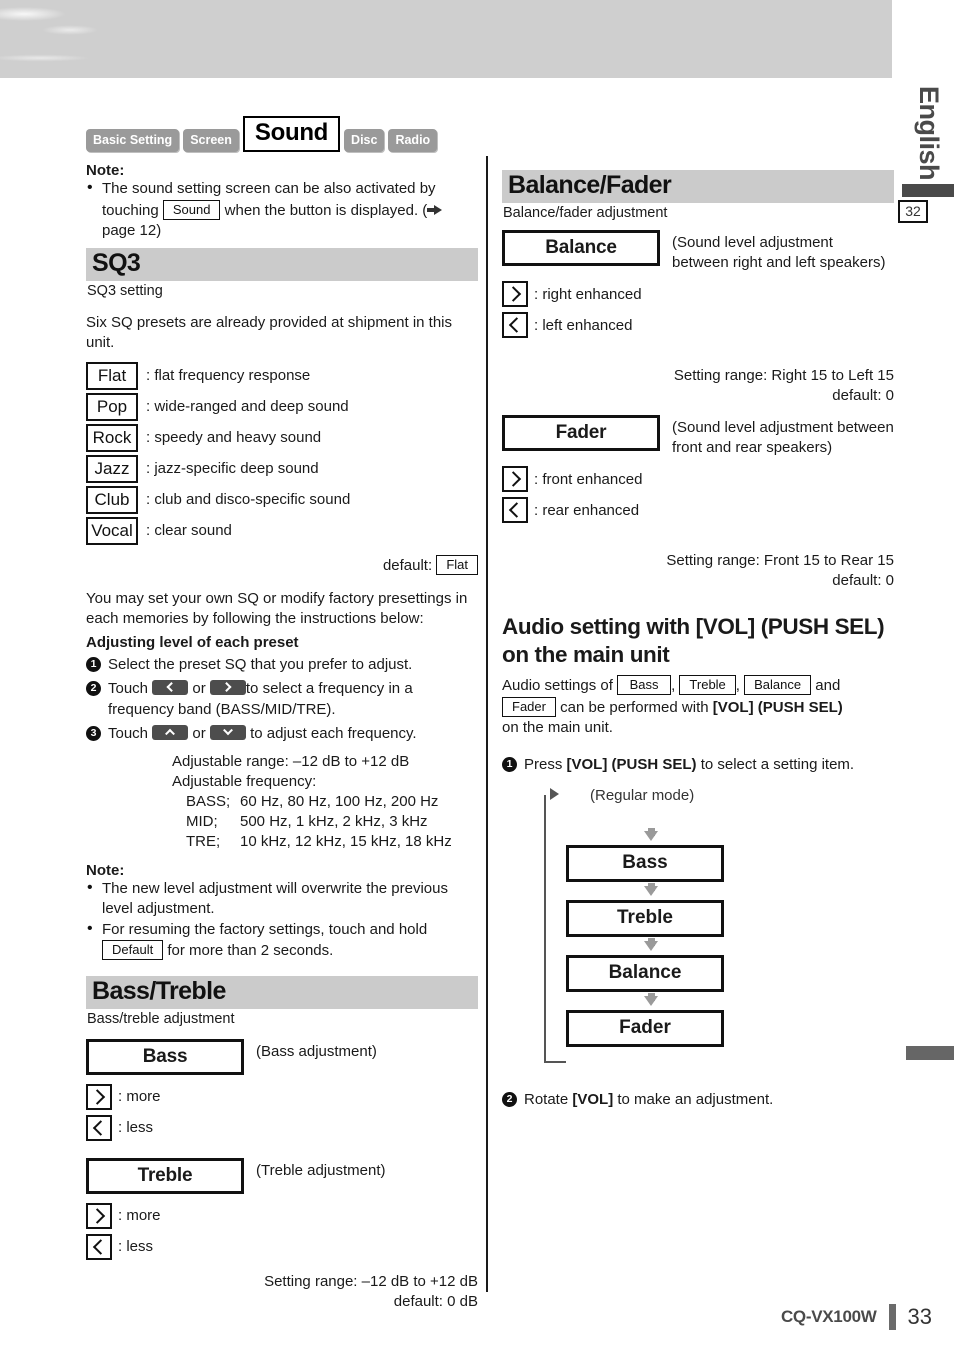 The height and width of the screenshot is (1348, 954). I want to click on balance-right-label: : right enhanced, so click(588, 294).